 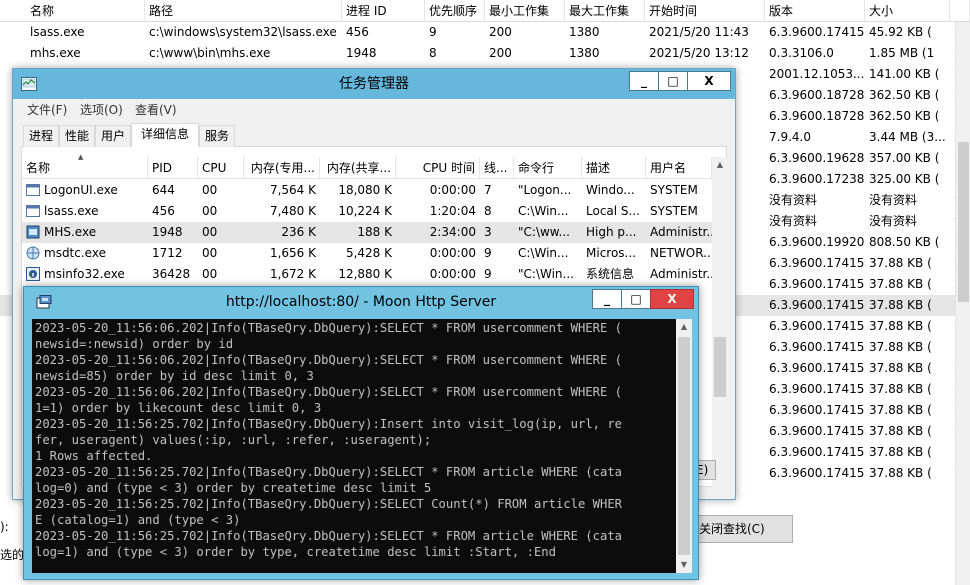 I want to click on details-column-desc: 描述, so click(x=614, y=168).